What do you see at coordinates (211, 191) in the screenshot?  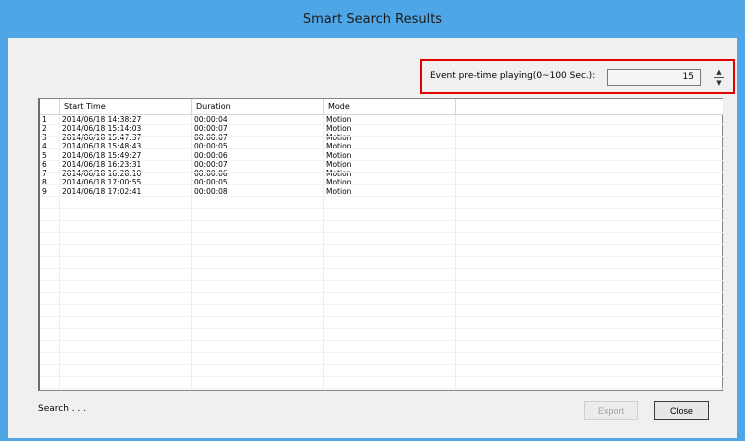 I see `row-duration: 00:00:08` at bounding box center [211, 191].